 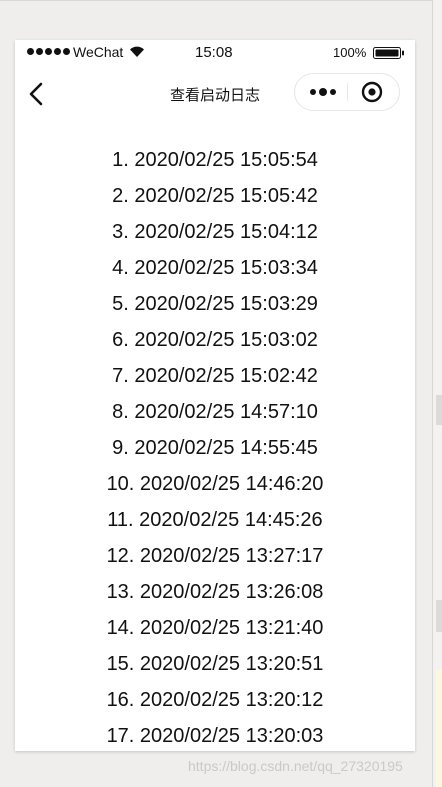 What do you see at coordinates (295, 766) in the screenshot?
I see `watermark-text: https://blog.csdn.net/qq_27320195` at bounding box center [295, 766].